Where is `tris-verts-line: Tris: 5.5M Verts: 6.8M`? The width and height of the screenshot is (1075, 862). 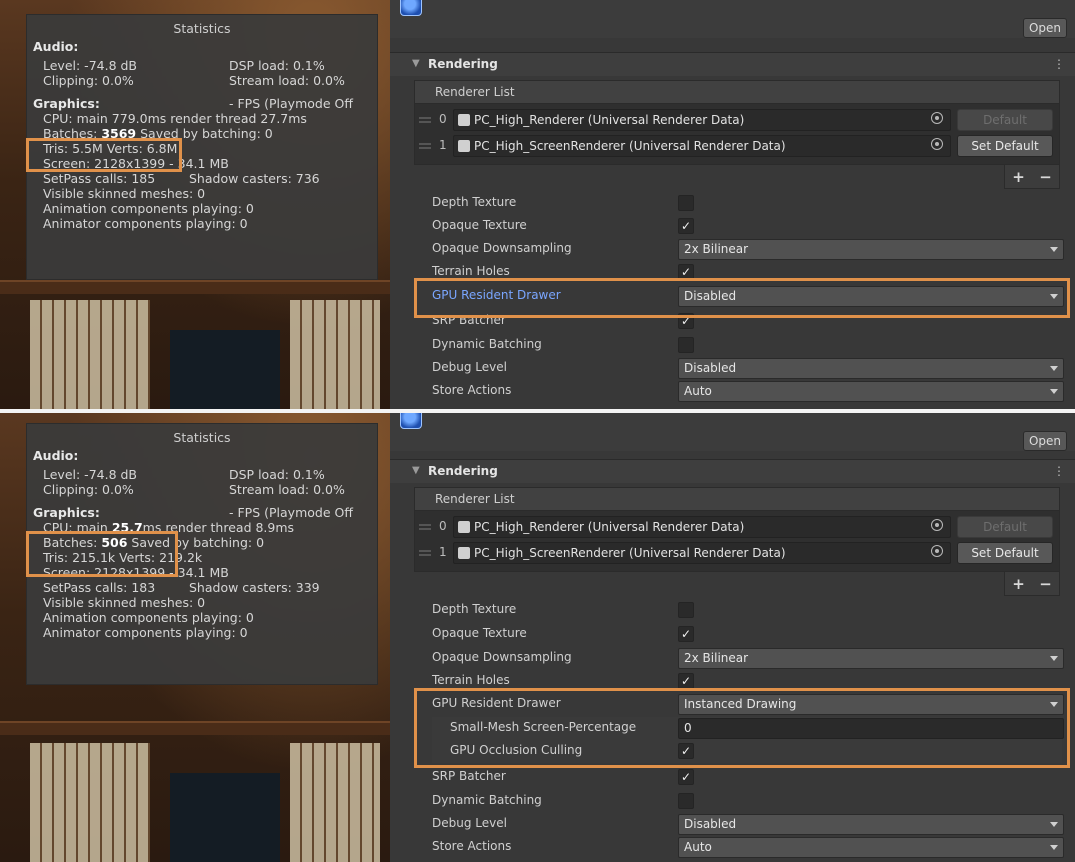
tris-verts-line: Tris: 5.5M Verts: 6.8M is located at coordinates (110, 148).